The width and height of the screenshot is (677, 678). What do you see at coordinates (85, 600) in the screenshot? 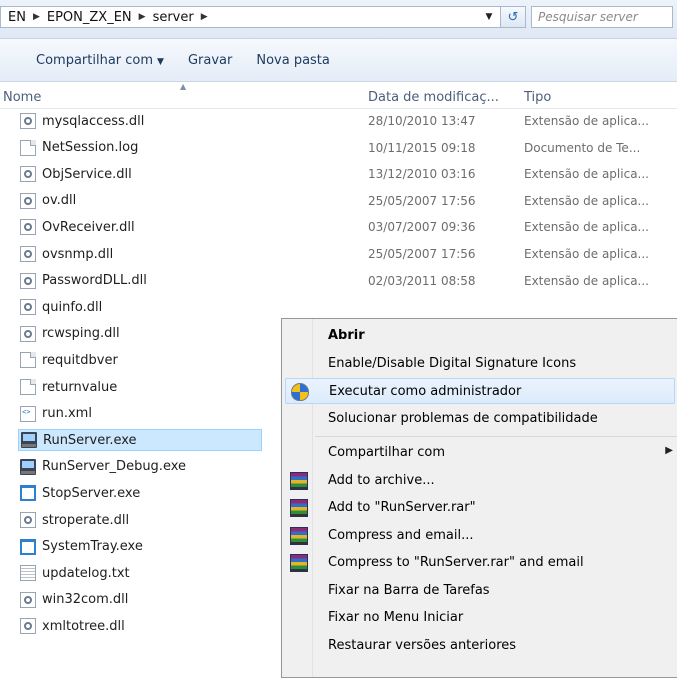
I see `file-name: win32com.dll` at bounding box center [85, 600].